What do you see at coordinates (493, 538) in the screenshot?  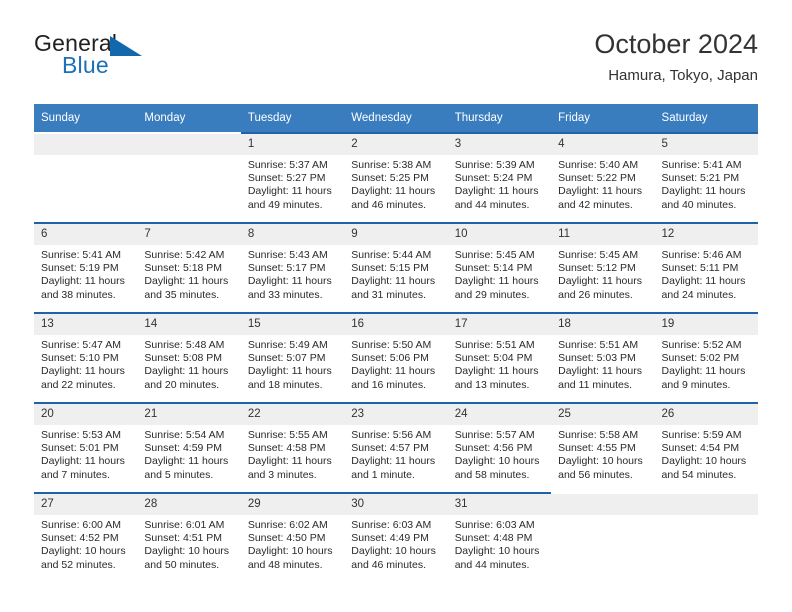 I see `sunset-text: Sunset: 4:48 PM` at bounding box center [493, 538].